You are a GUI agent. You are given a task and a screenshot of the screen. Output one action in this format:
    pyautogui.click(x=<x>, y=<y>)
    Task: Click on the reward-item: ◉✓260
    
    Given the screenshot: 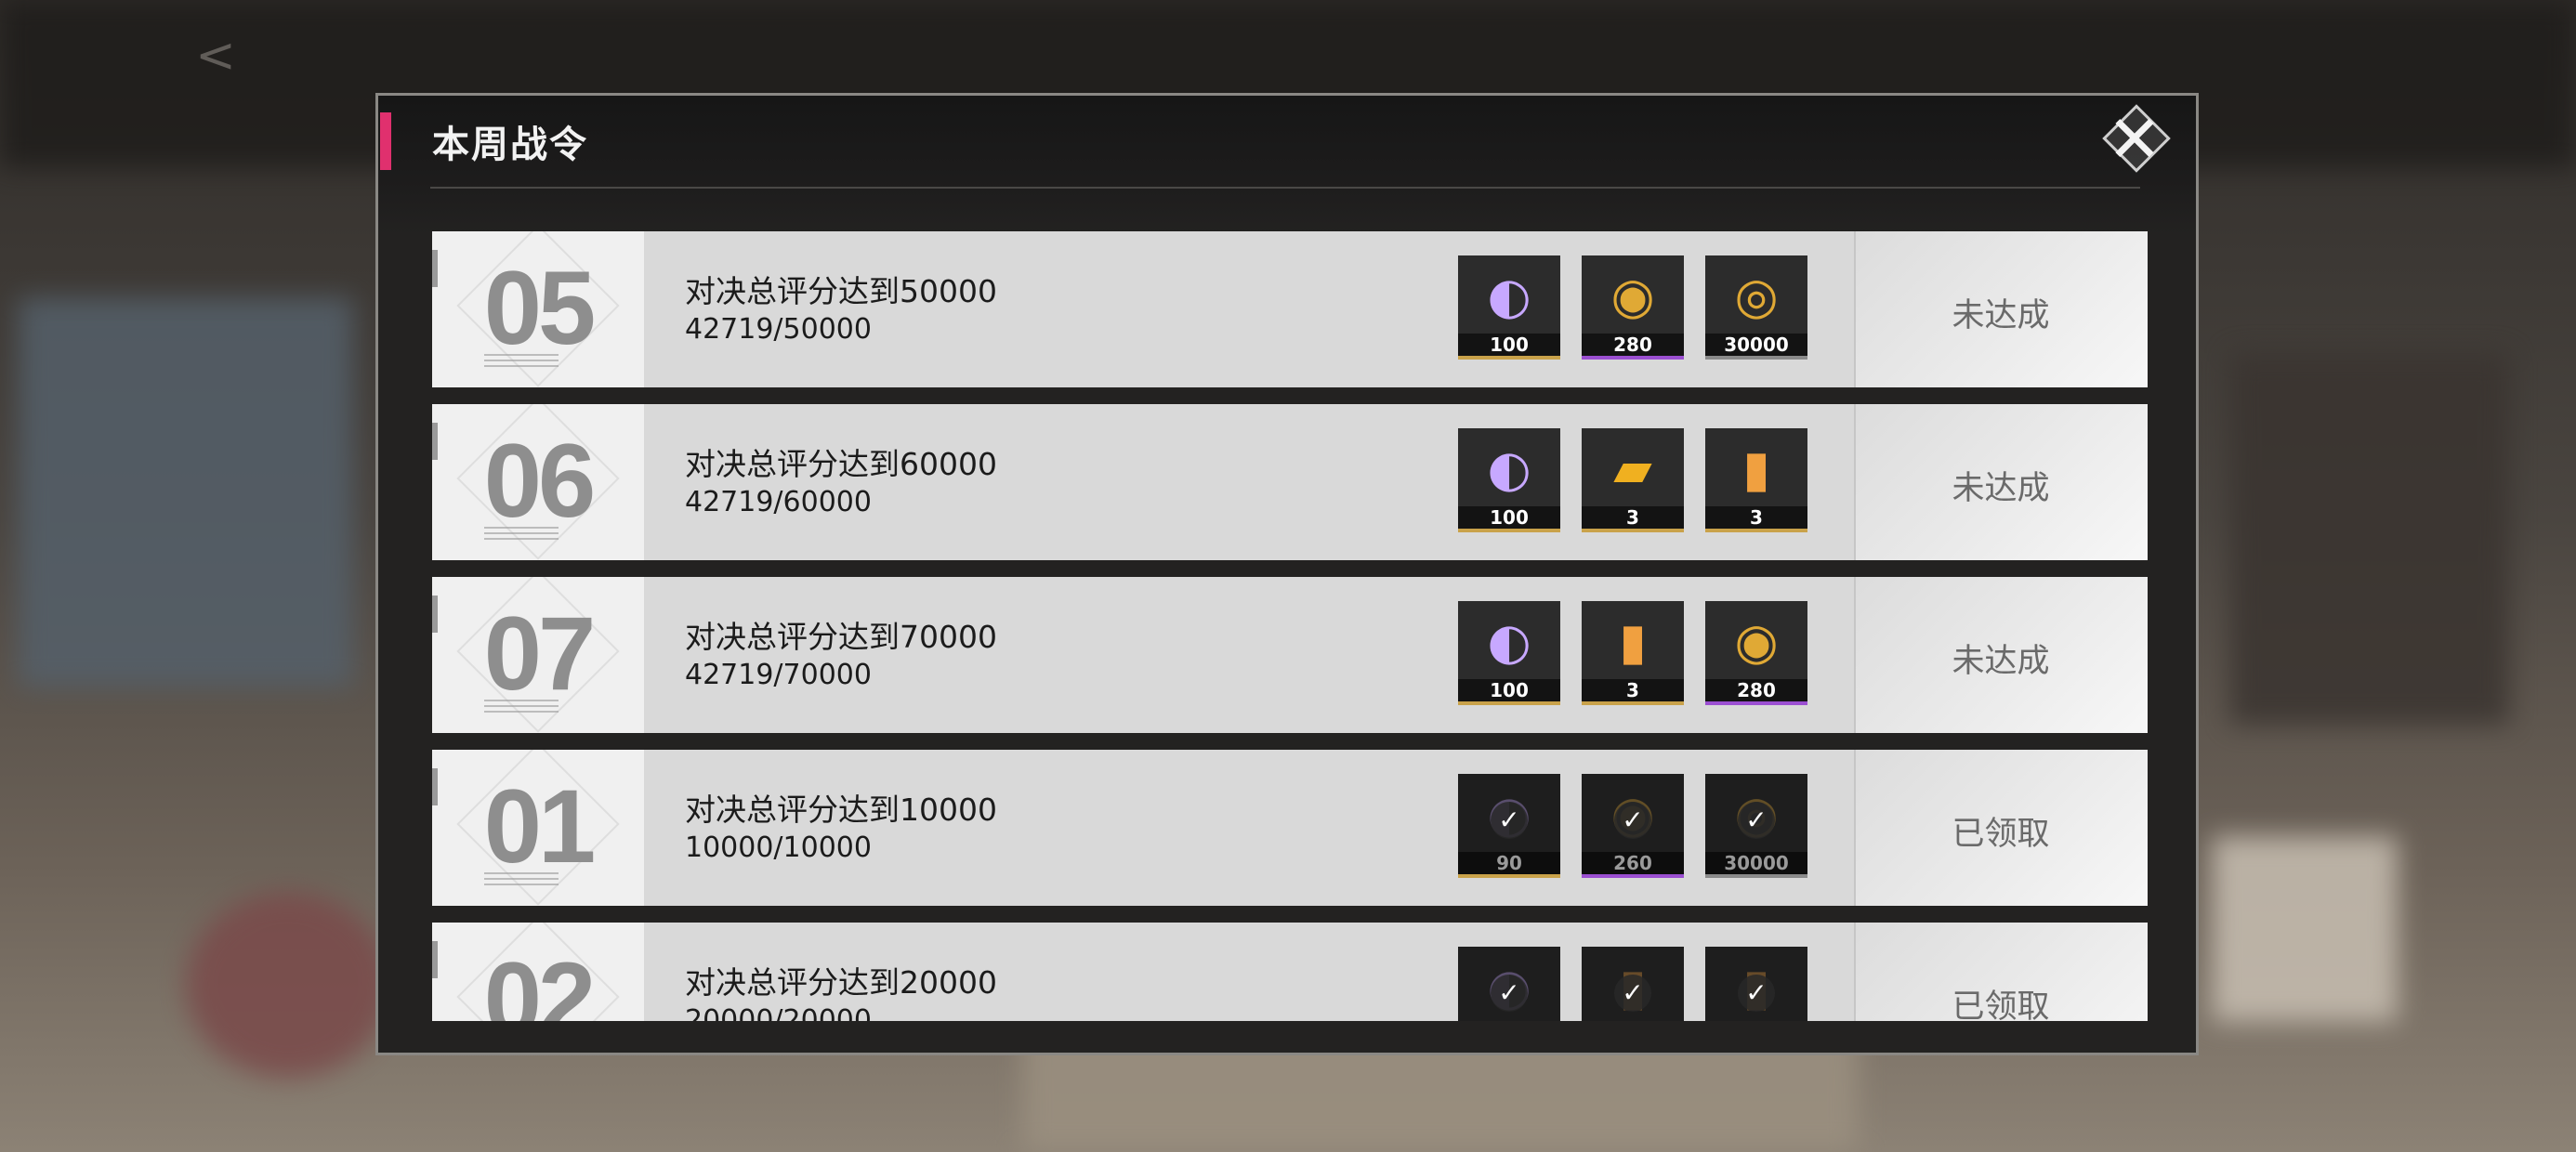 What is the action you would take?
    pyautogui.click(x=1633, y=826)
    